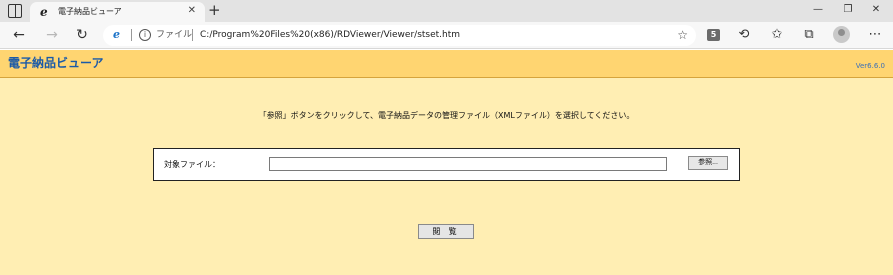 The image size is (893, 275). What do you see at coordinates (446, 64) in the screenshot?
I see `app-header: 電子納品ビューア Ver6.6.0` at bounding box center [446, 64].